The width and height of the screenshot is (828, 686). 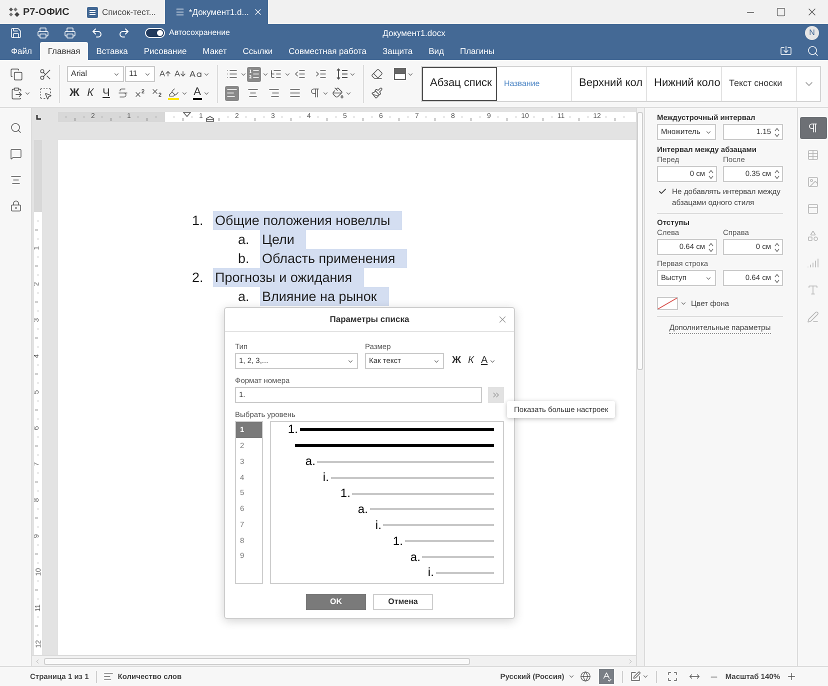 I want to click on increase-indent-icon, so click(x=321, y=74).